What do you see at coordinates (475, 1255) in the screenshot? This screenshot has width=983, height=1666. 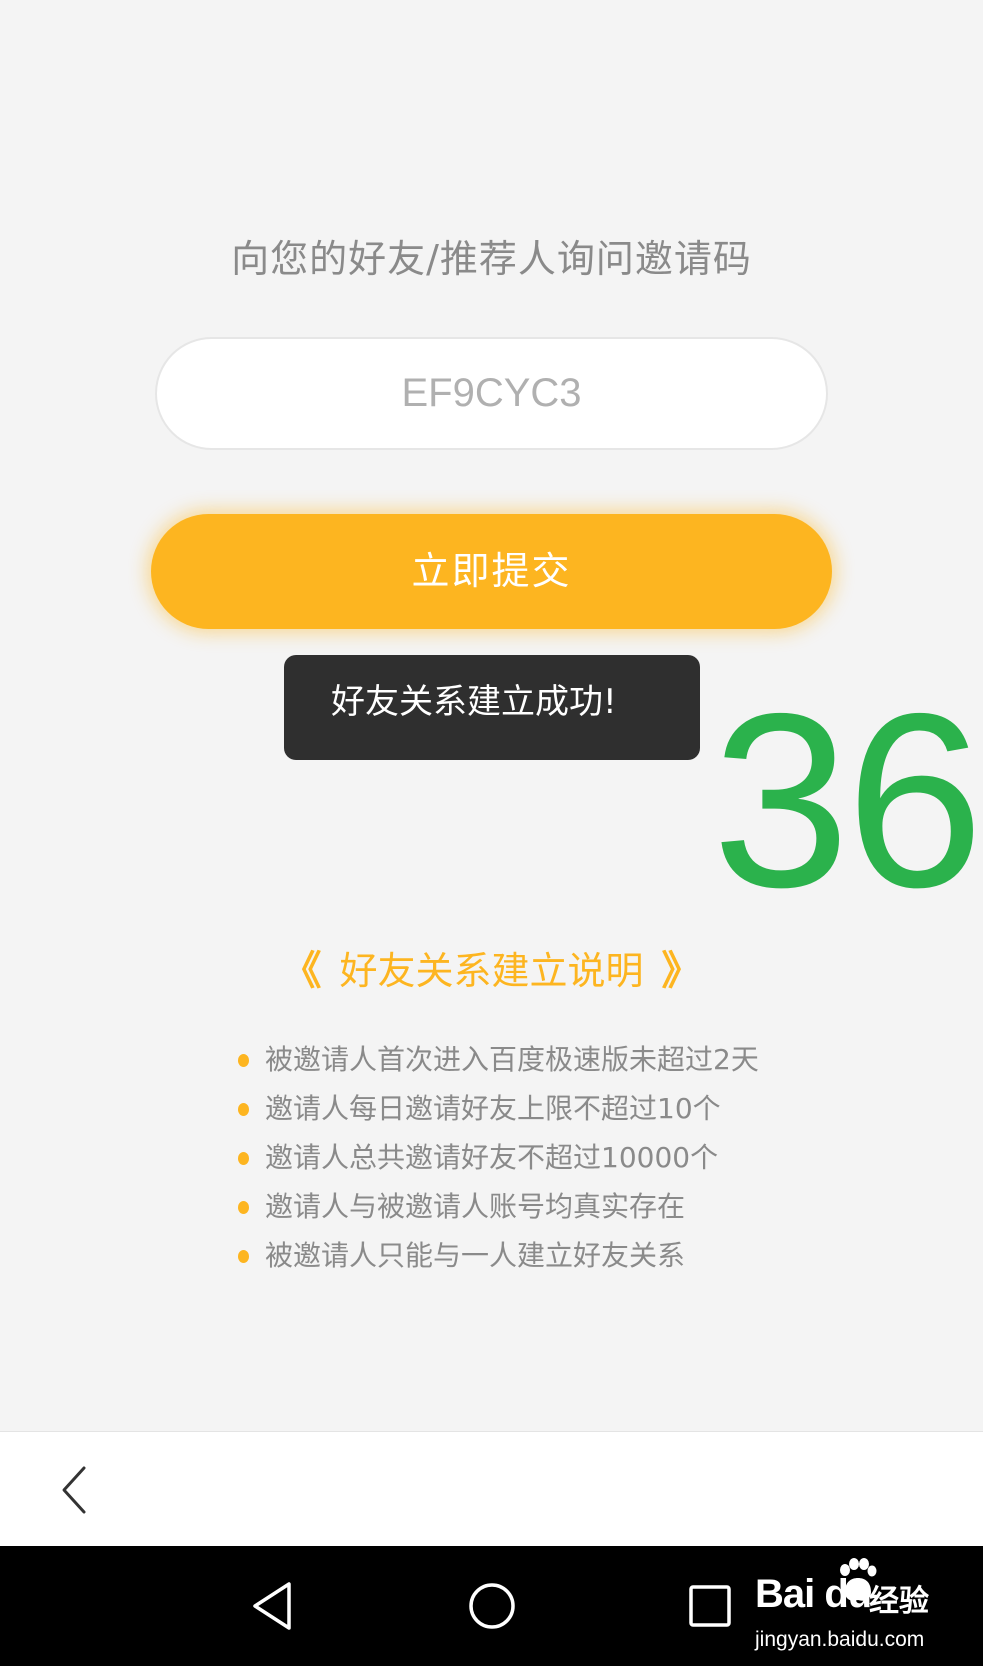 I see `rule-text: 被邀请人只能与一人建立好友关系` at bounding box center [475, 1255].